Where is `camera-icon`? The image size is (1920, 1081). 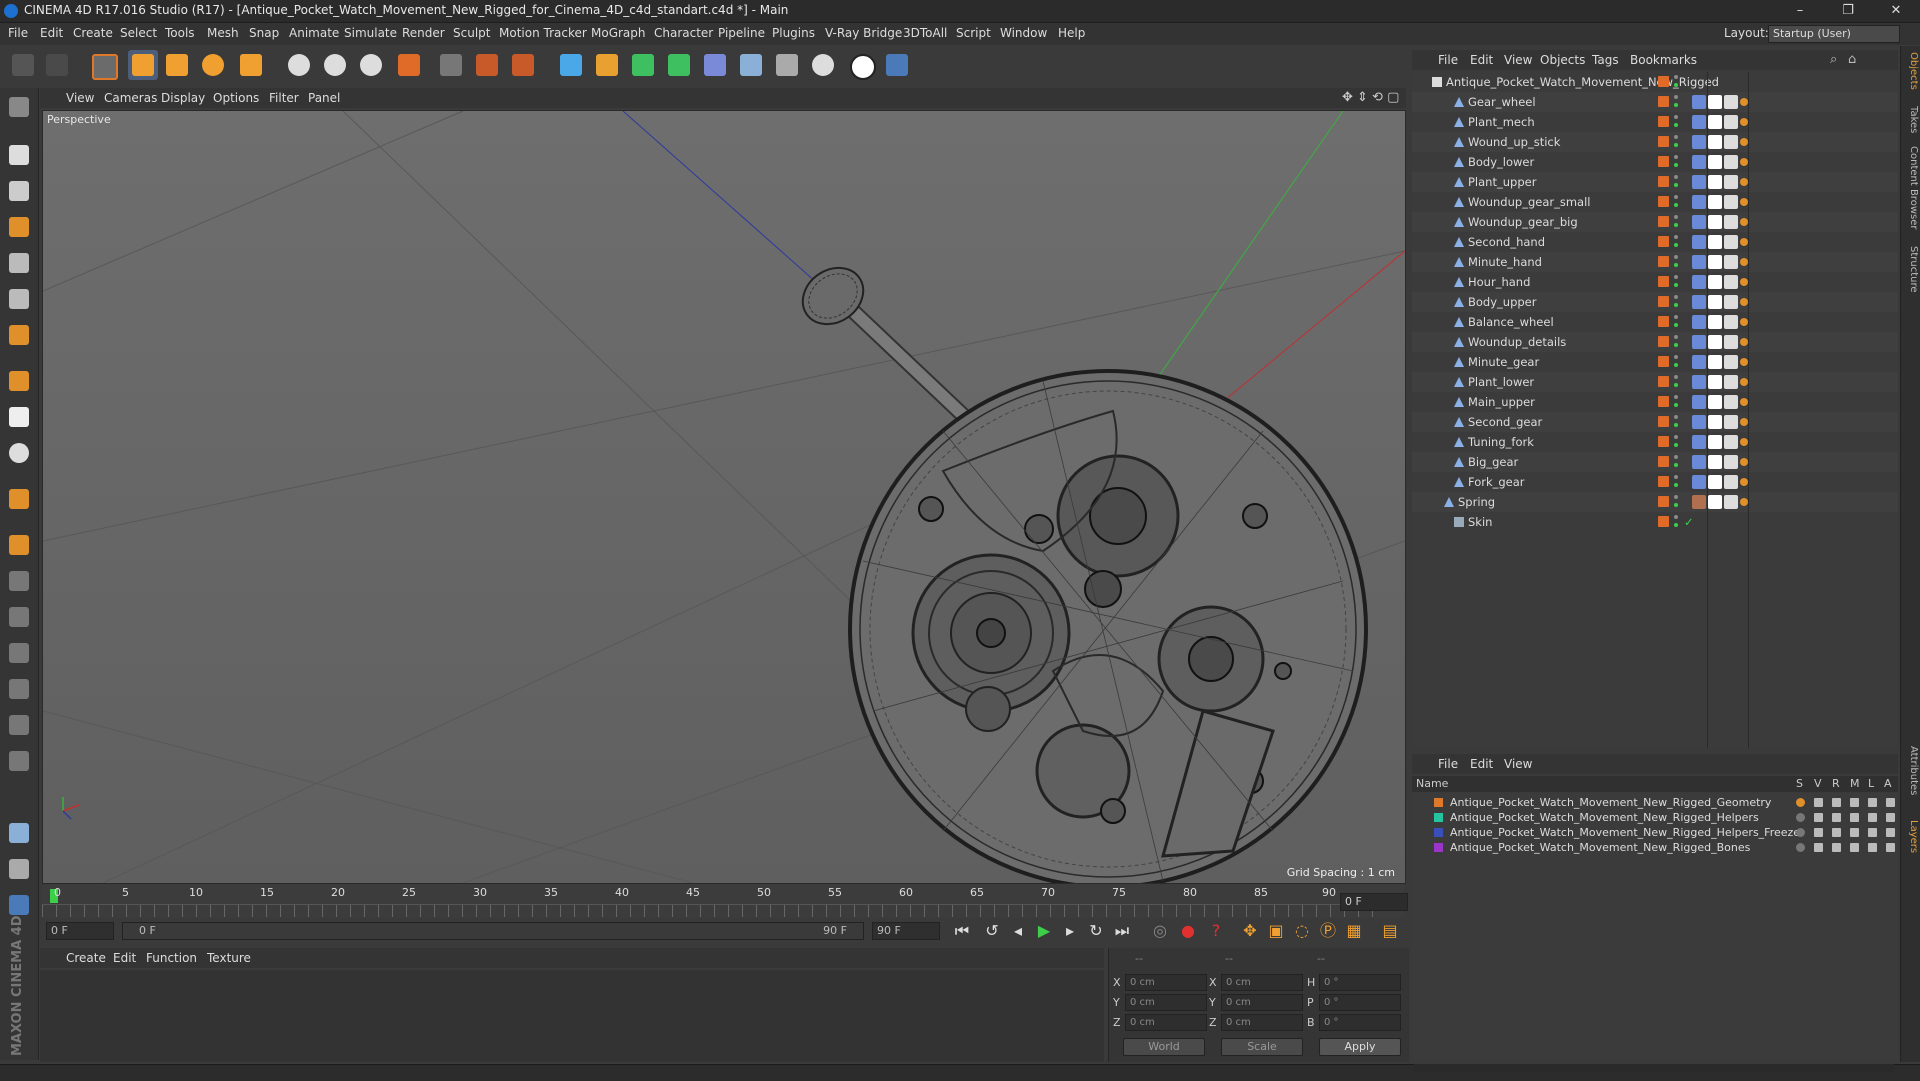 camera-icon is located at coordinates (787, 65).